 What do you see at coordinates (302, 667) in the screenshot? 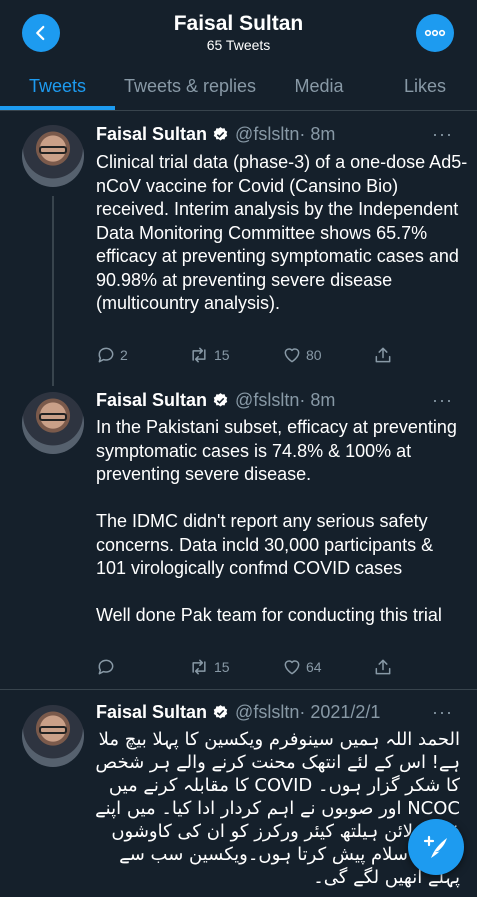
I see `like-button: 64` at bounding box center [302, 667].